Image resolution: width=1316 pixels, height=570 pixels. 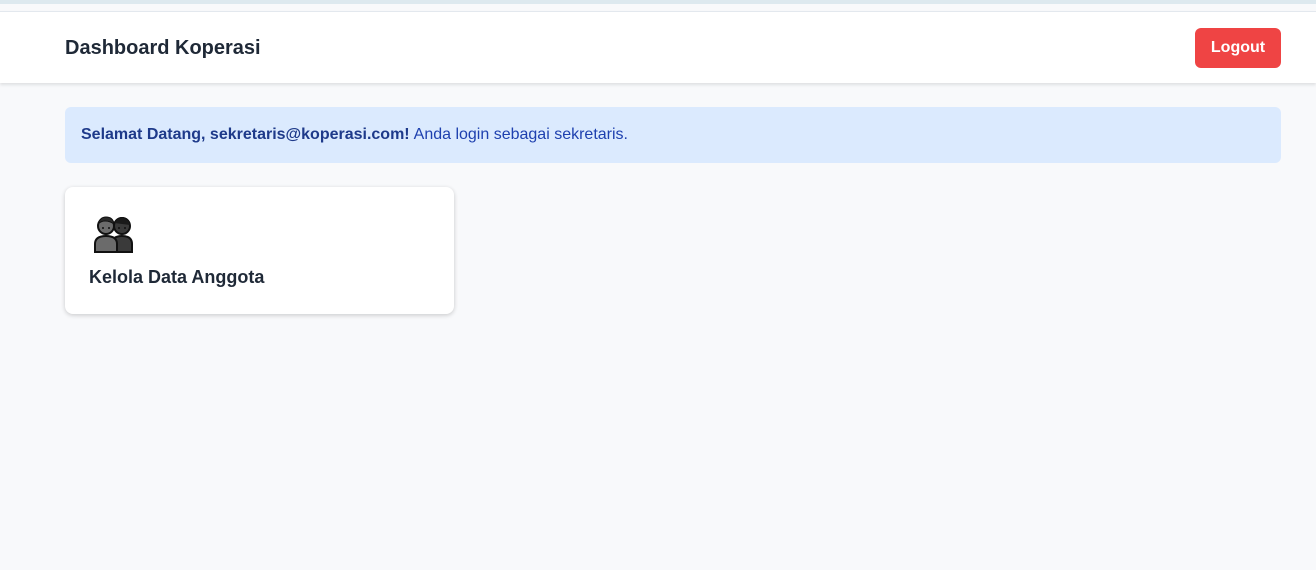 I want to click on welcome-message: Anda login sebagai sekretaris., so click(x=520, y=134).